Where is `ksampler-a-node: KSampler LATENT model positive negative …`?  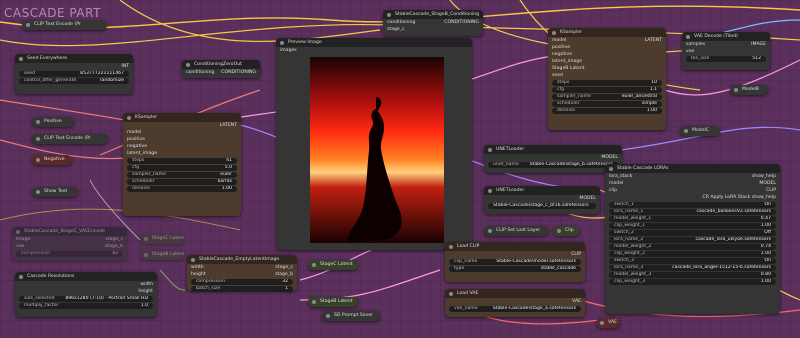
ksampler-a-node: KSampler LATENT model positive negative … is located at coordinates (182, 164).